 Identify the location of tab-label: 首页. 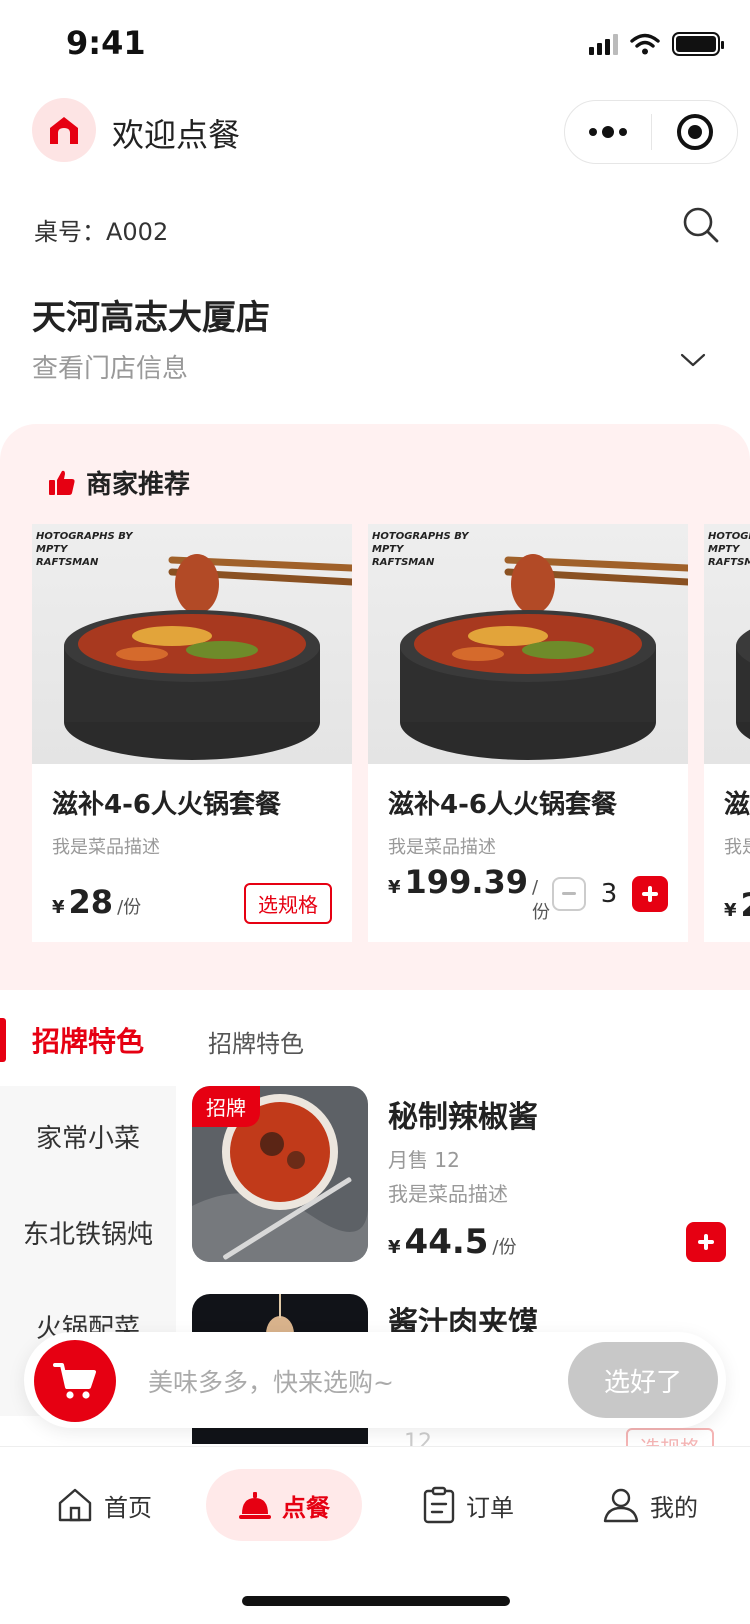
(128, 1507).